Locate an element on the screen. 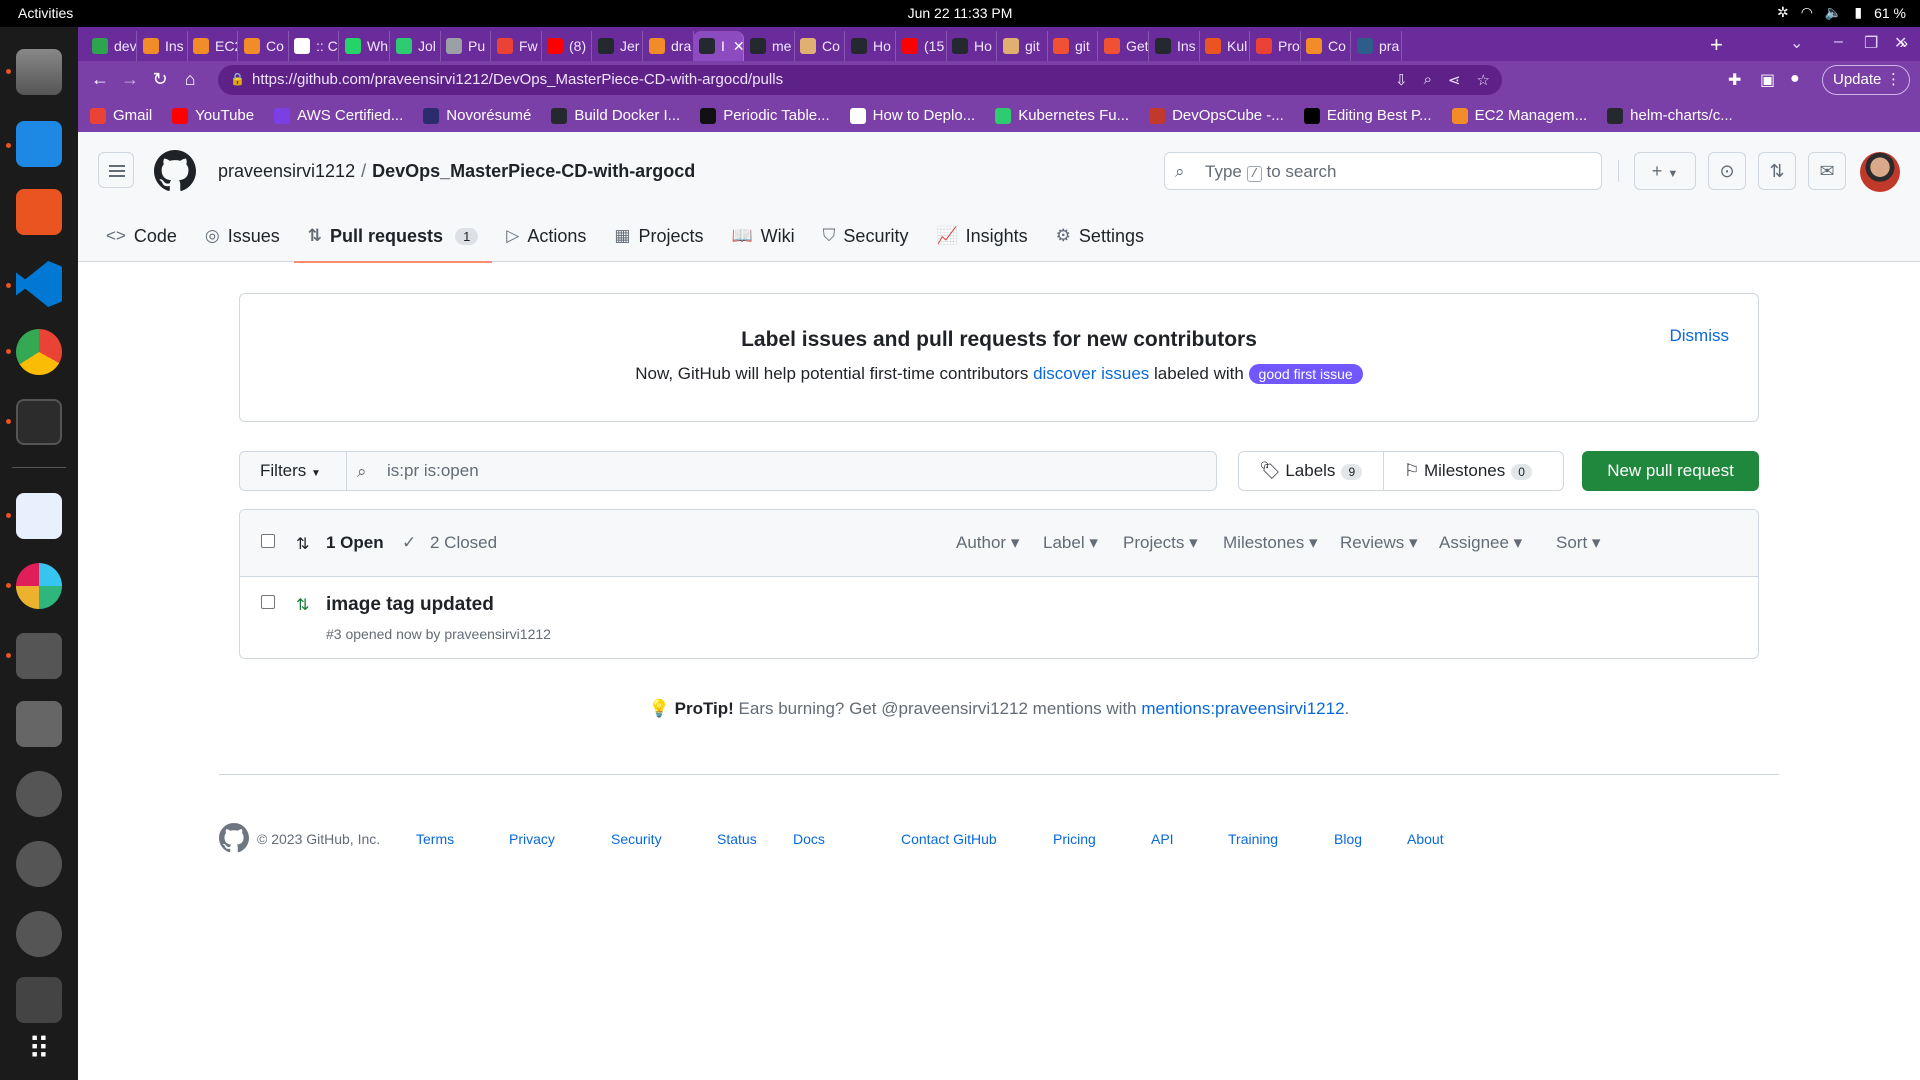 This screenshot has height=1080, width=1920. browser-tab: Kul is located at coordinates (1224, 46).